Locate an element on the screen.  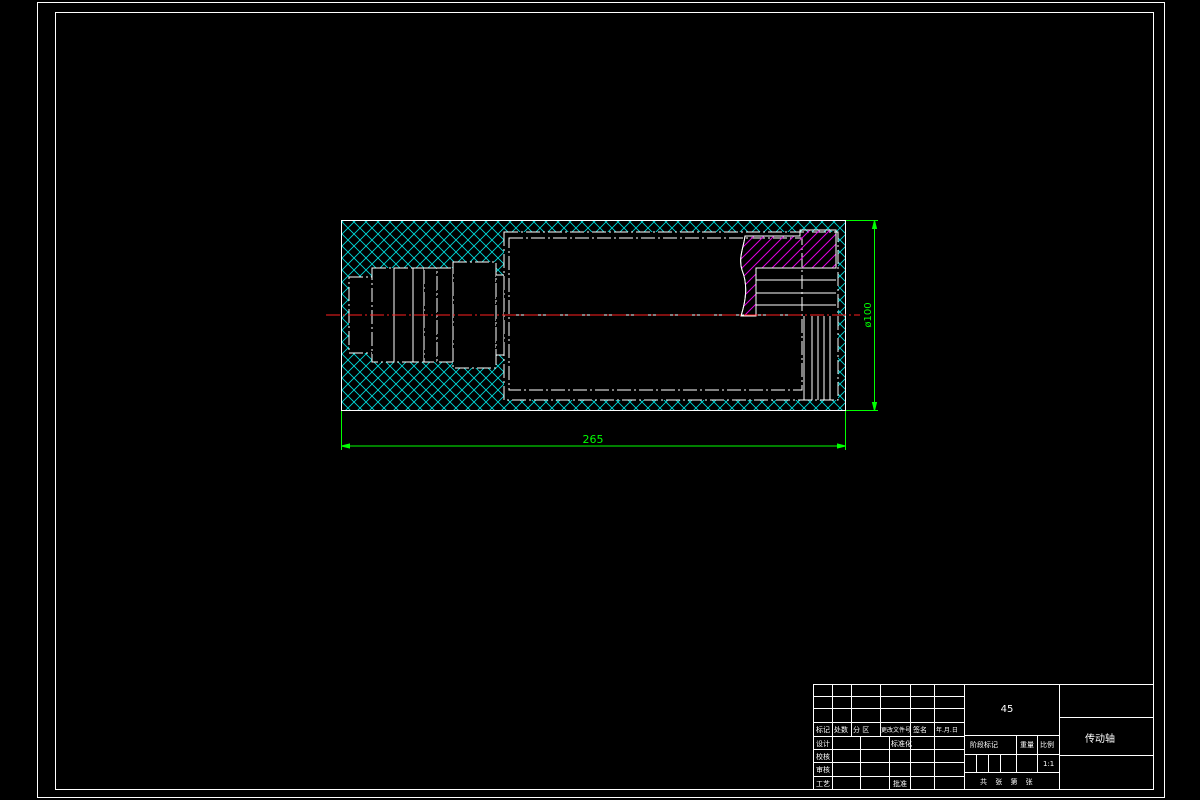
row-standardization-label: 标准化 is located at coordinates (901, 743).